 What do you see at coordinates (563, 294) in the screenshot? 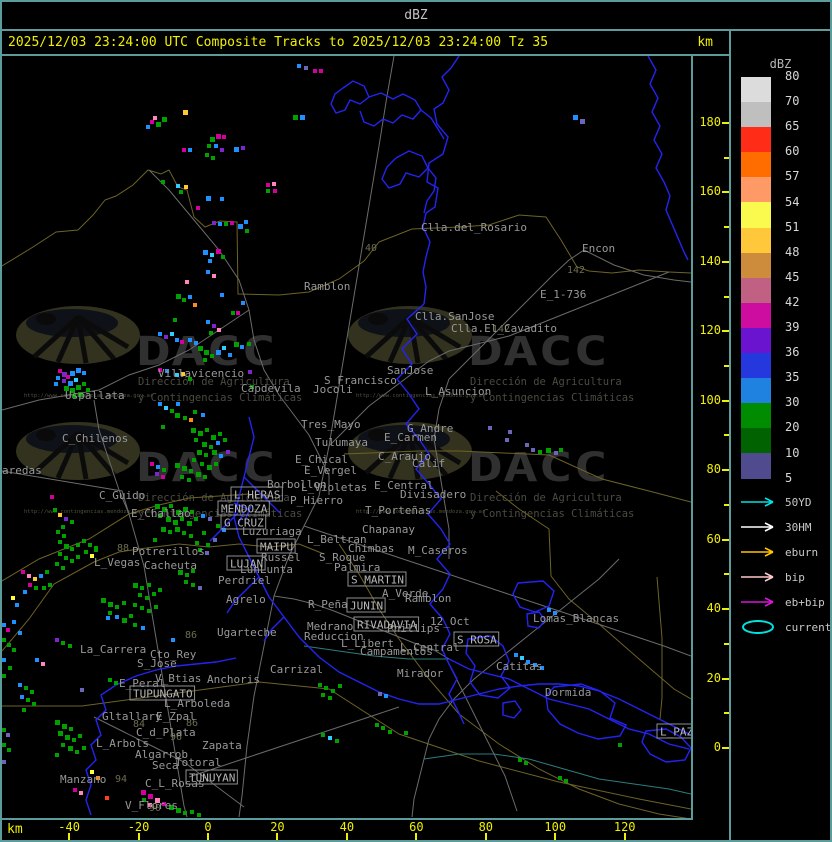
I see `map-place-label: E_1-736` at bounding box center [563, 294].